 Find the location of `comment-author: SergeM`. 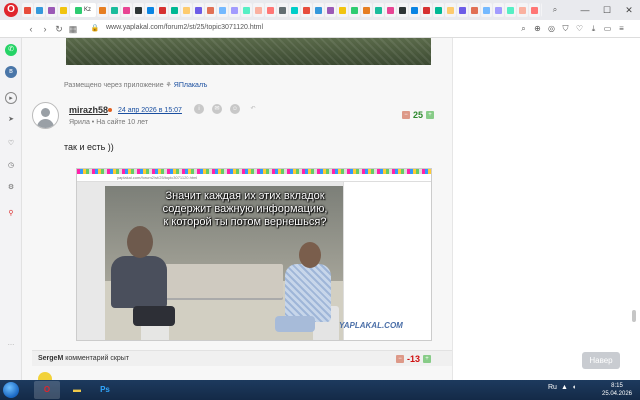

comment-author: SergeM is located at coordinates (50, 358).